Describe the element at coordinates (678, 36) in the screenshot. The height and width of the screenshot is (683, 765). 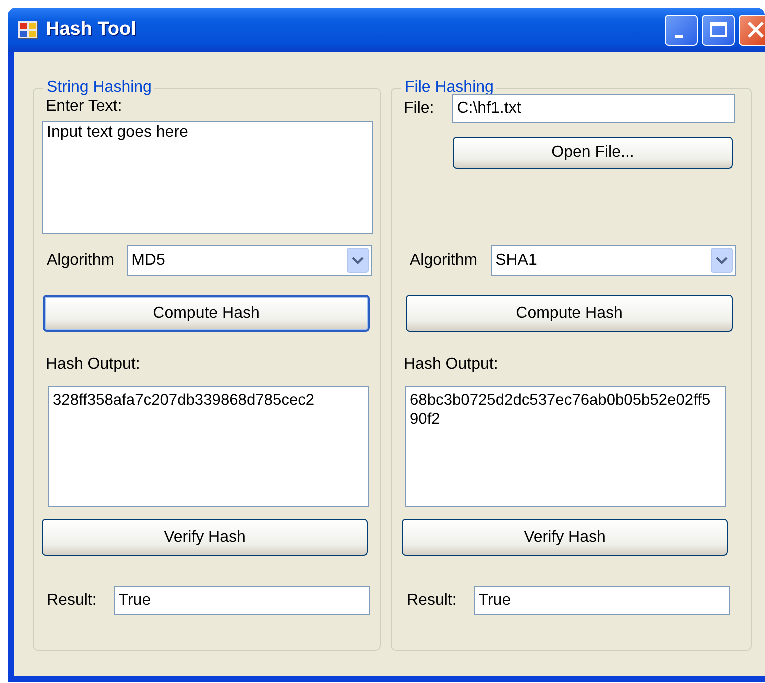
I see `minimize-icon` at that location.